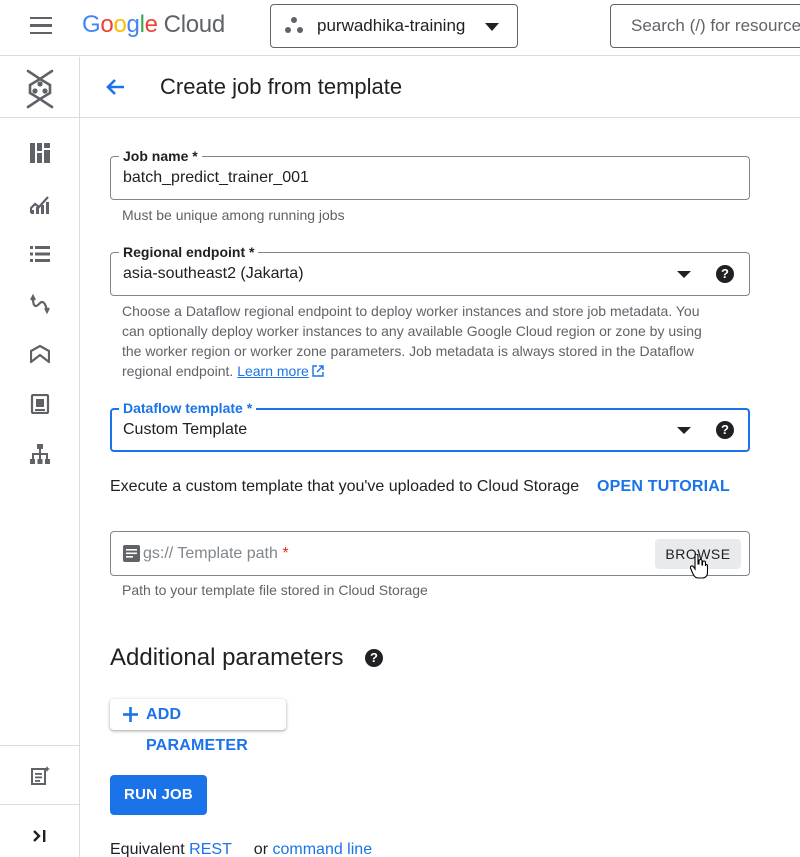 This screenshot has width=800, height=857. What do you see at coordinates (210, 553) in the screenshot?
I see `template-path-placeholder-text: gs:// Template path` at bounding box center [210, 553].